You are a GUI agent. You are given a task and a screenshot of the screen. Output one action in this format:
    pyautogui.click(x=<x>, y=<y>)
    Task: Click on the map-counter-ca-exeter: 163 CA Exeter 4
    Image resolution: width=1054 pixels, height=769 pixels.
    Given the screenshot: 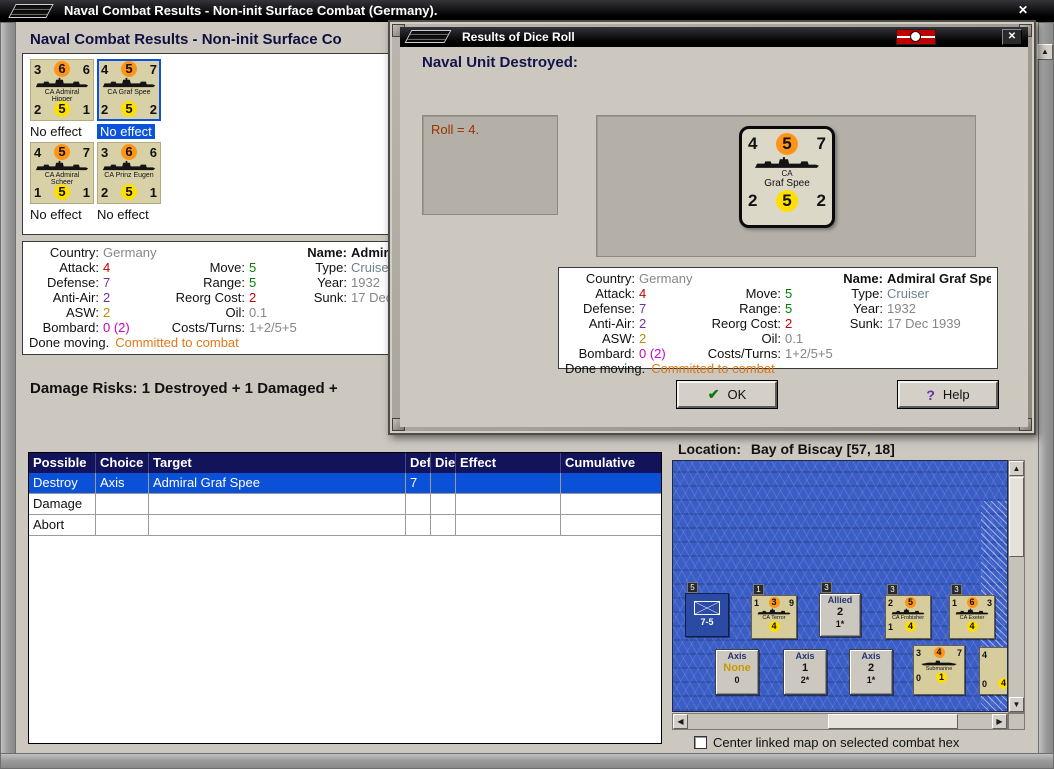 What is the action you would take?
    pyautogui.click(x=972, y=617)
    